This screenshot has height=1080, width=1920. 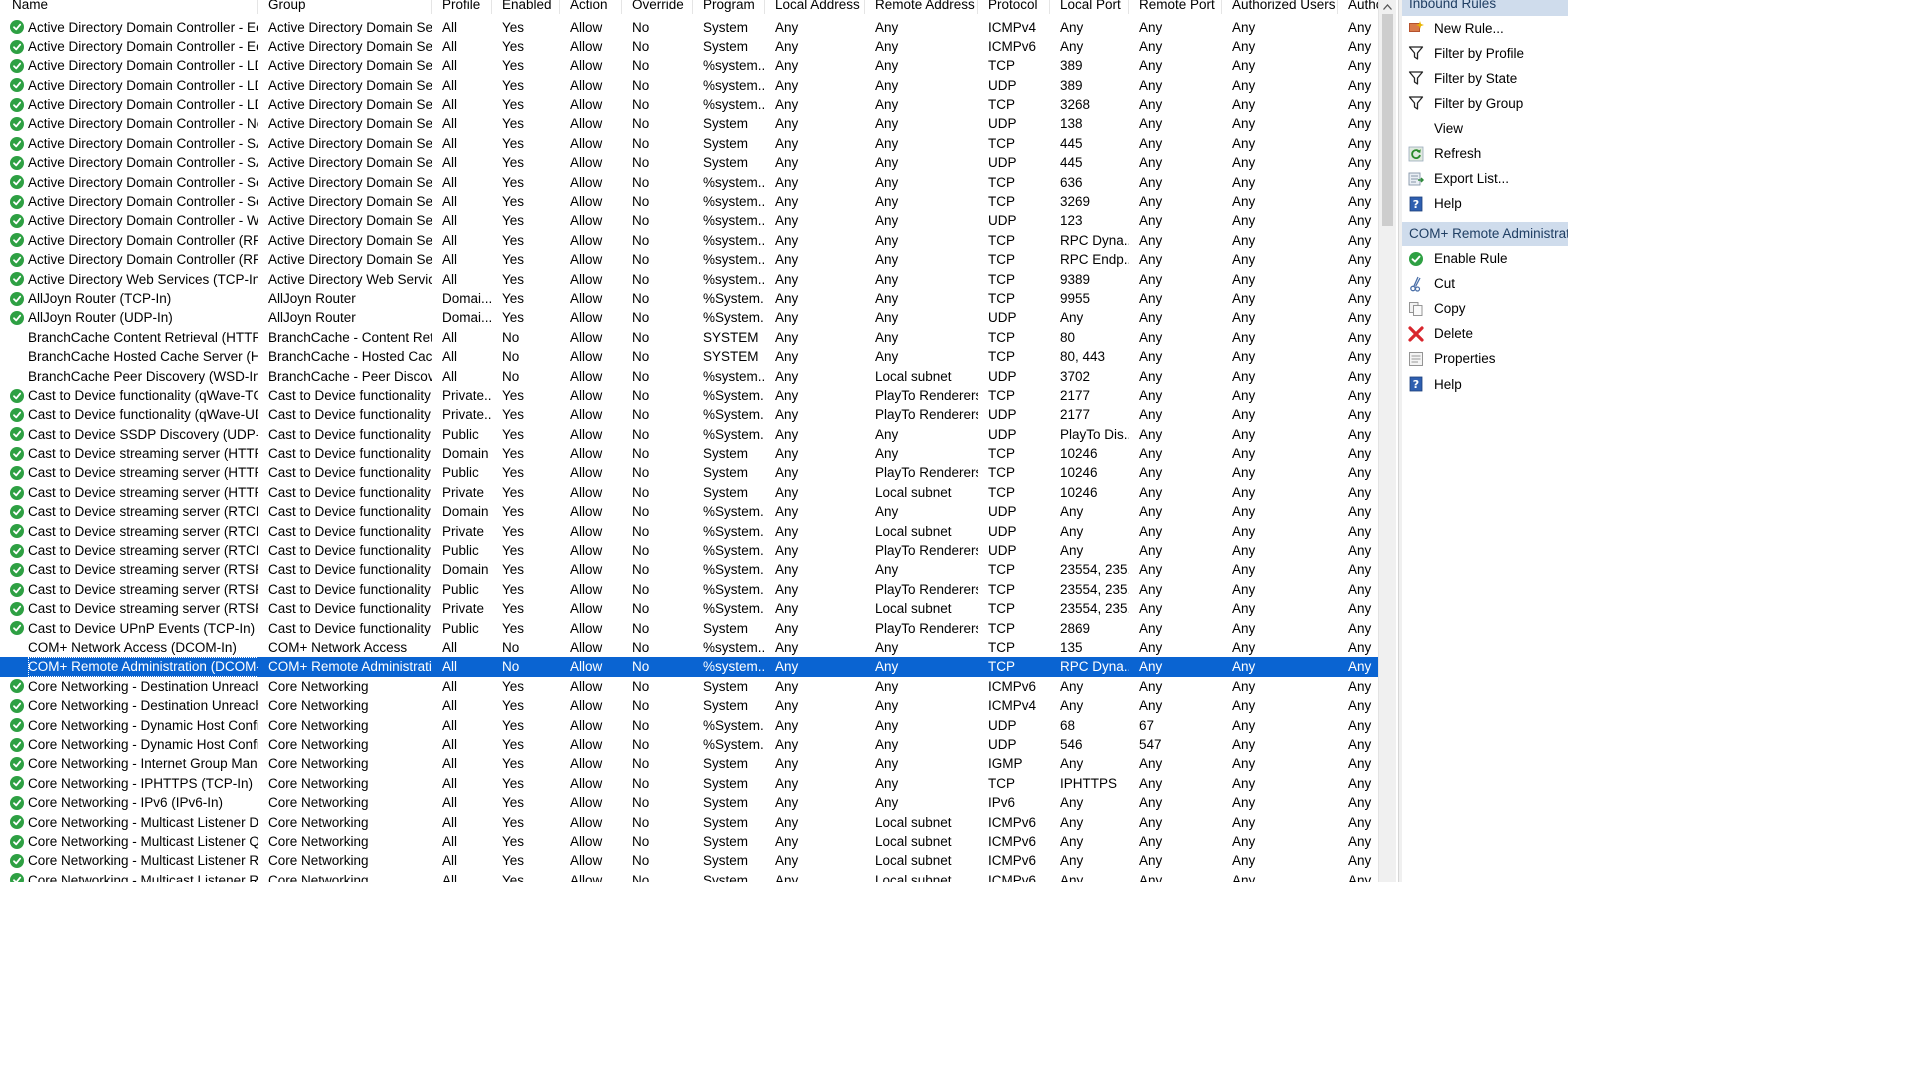 I want to click on inbound-filter-by-group-action: Filter by Group, so click(x=1485, y=103).